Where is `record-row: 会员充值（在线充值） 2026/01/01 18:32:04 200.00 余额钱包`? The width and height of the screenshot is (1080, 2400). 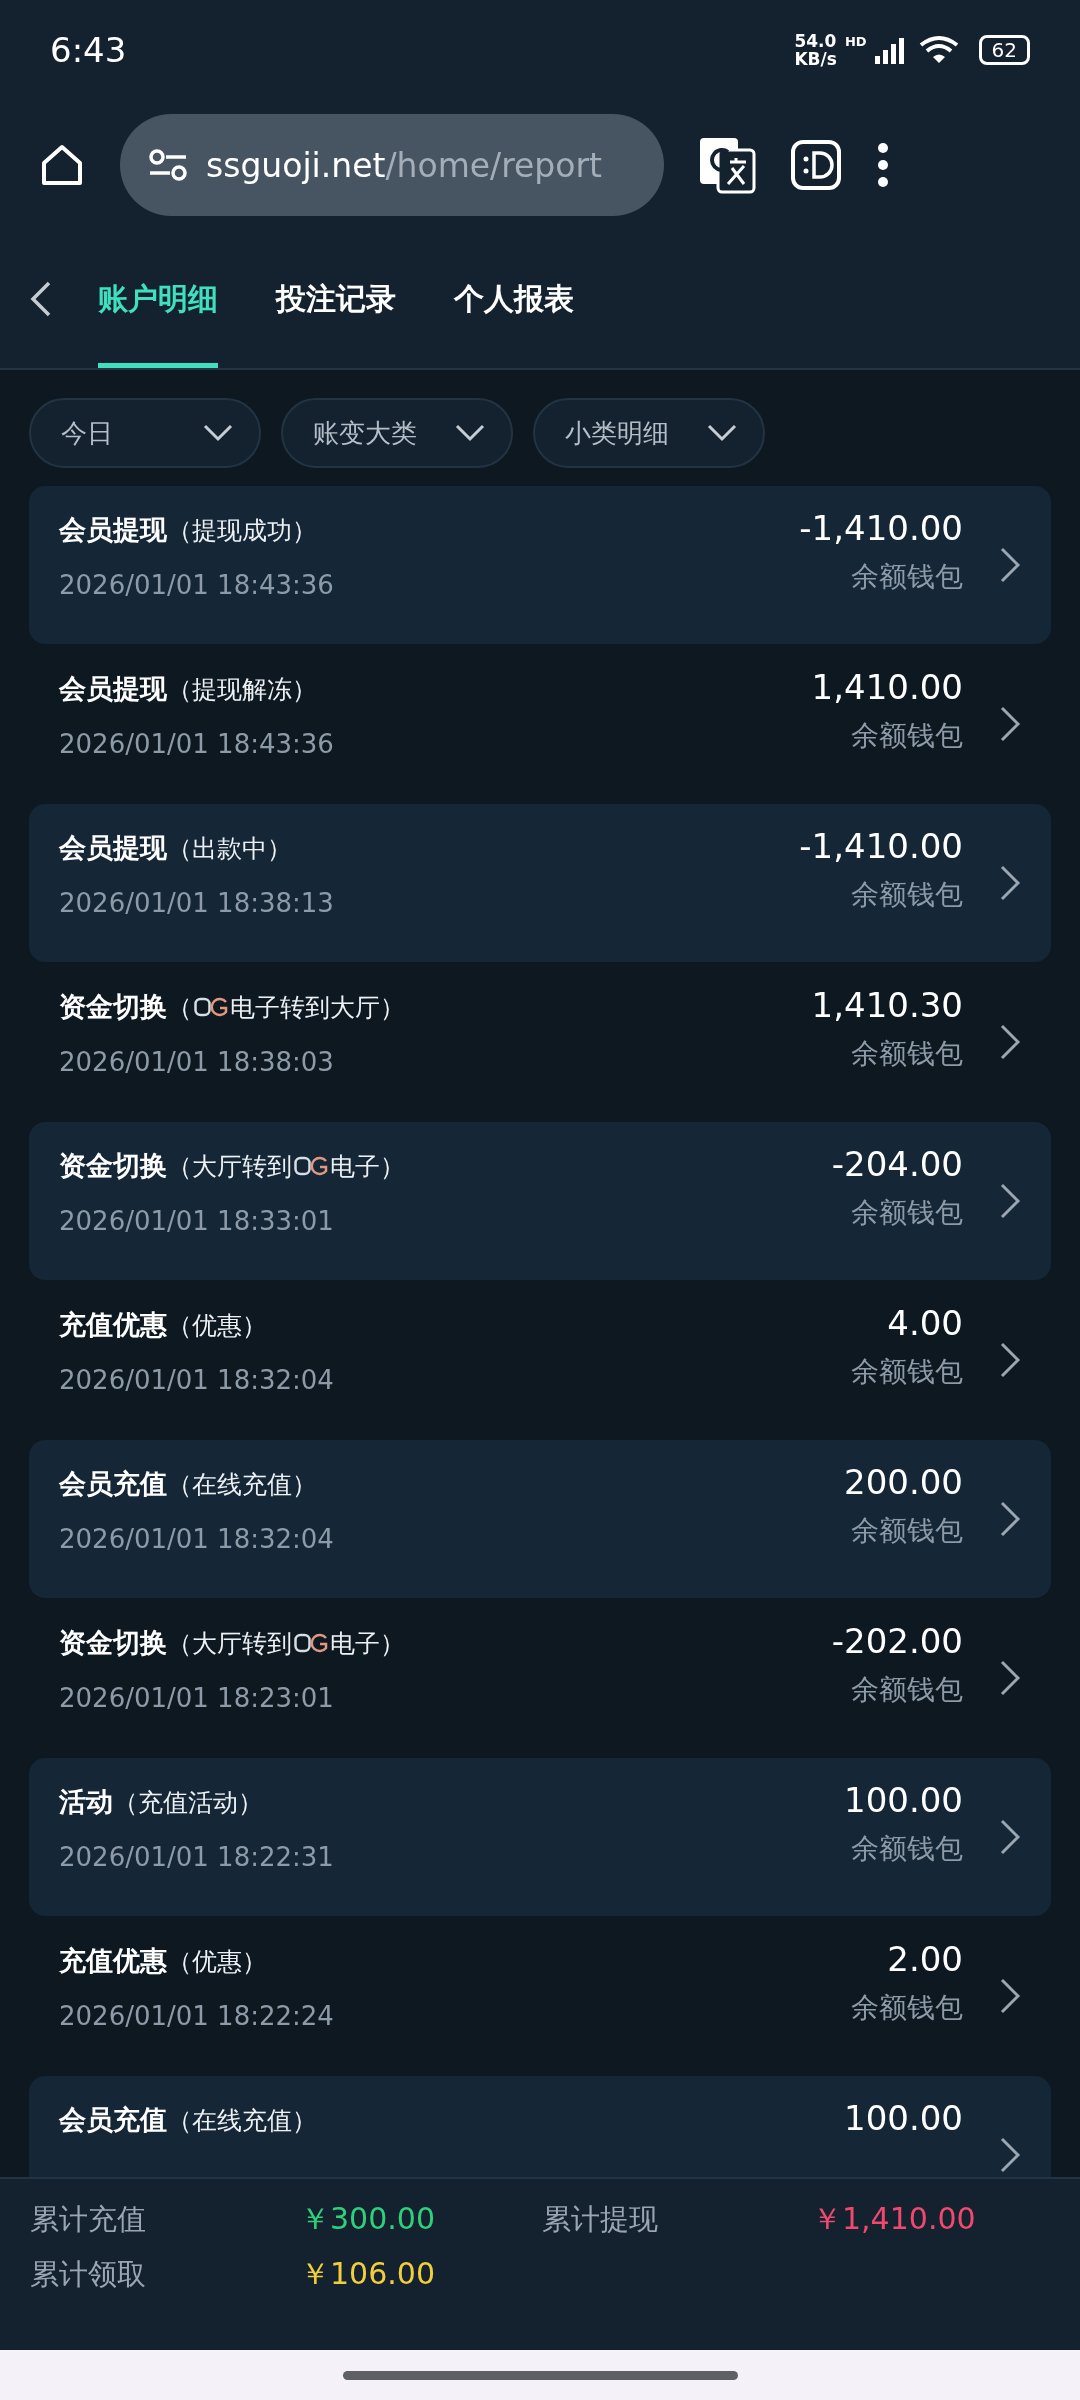
record-row: 会员充值（在线充值） 2026/01/01 18:32:04 200.00 余额钱包 is located at coordinates (540, 1519).